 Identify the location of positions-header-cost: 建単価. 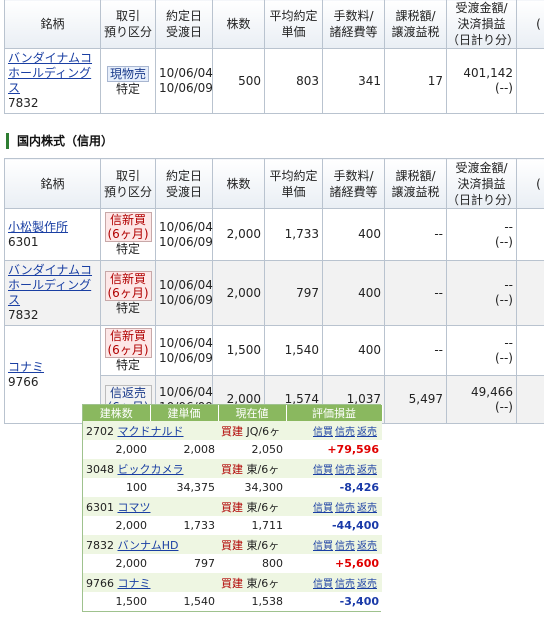
(184, 413).